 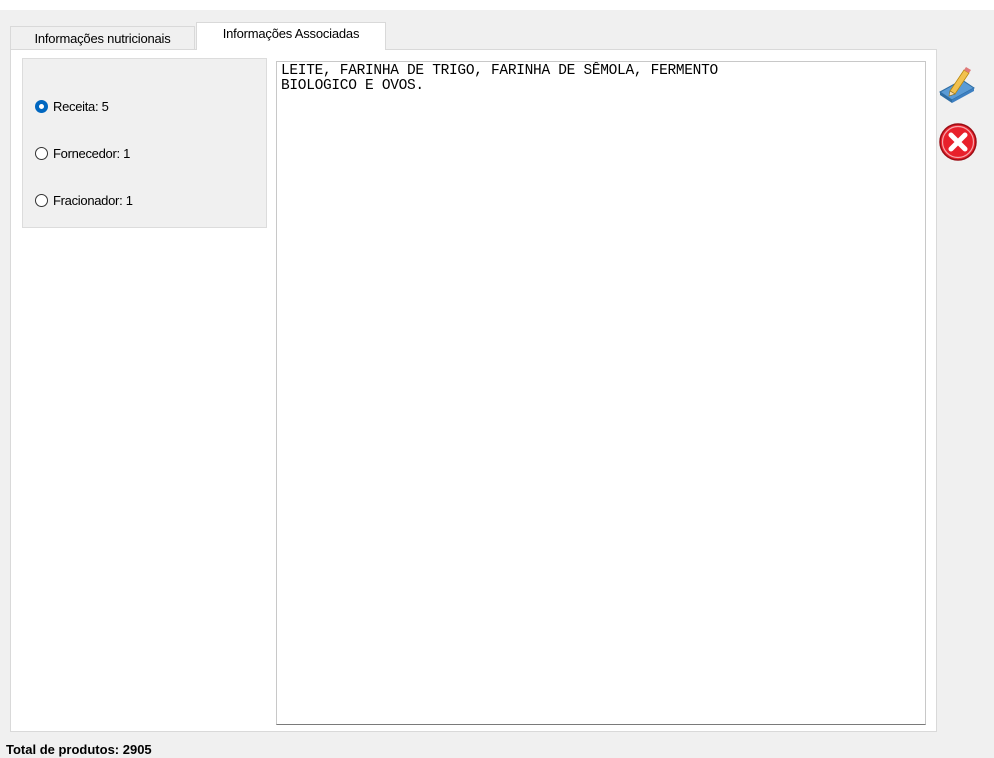 I want to click on radio-button-checked, so click(x=41, y=106).